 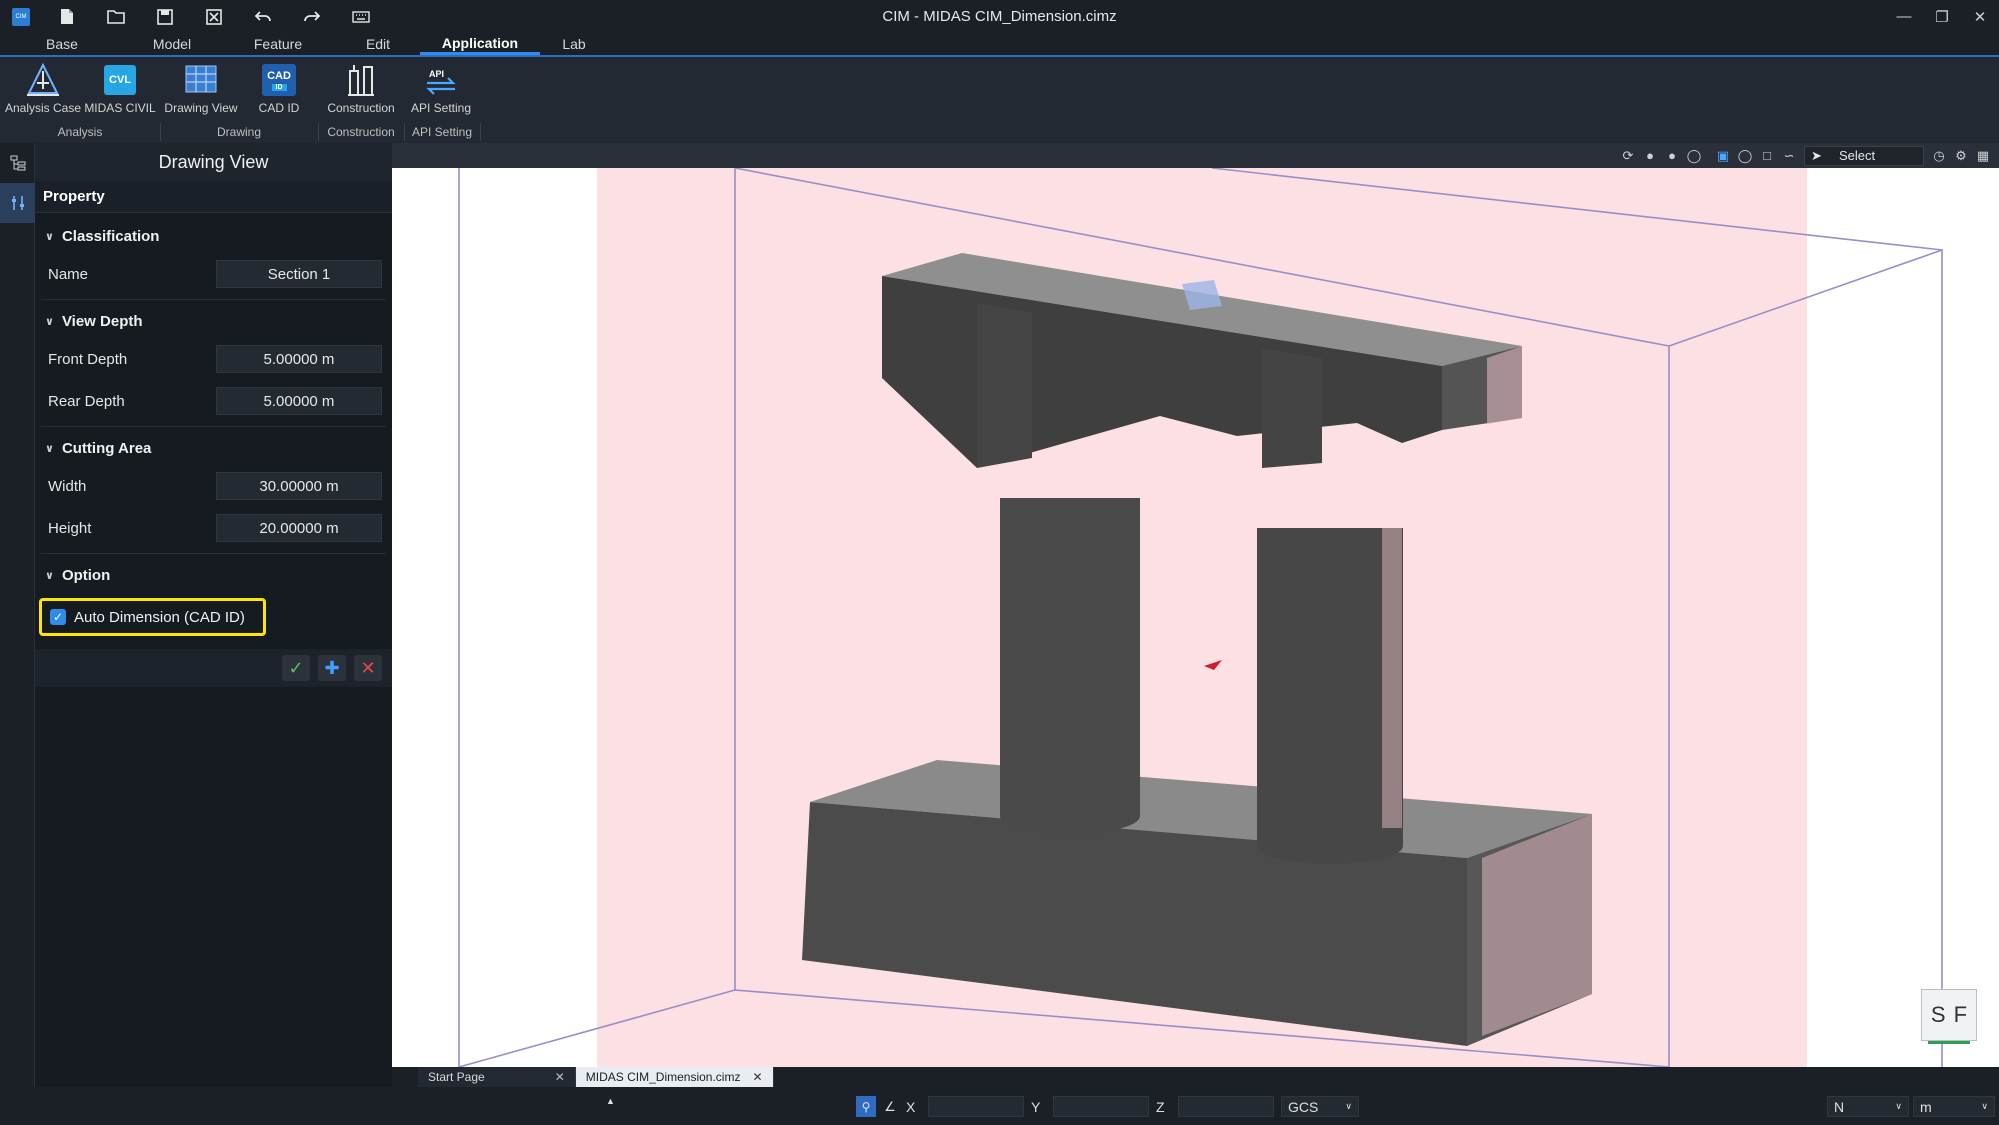 I want to click on minimize-button: —, so click(x=1904, y=16).